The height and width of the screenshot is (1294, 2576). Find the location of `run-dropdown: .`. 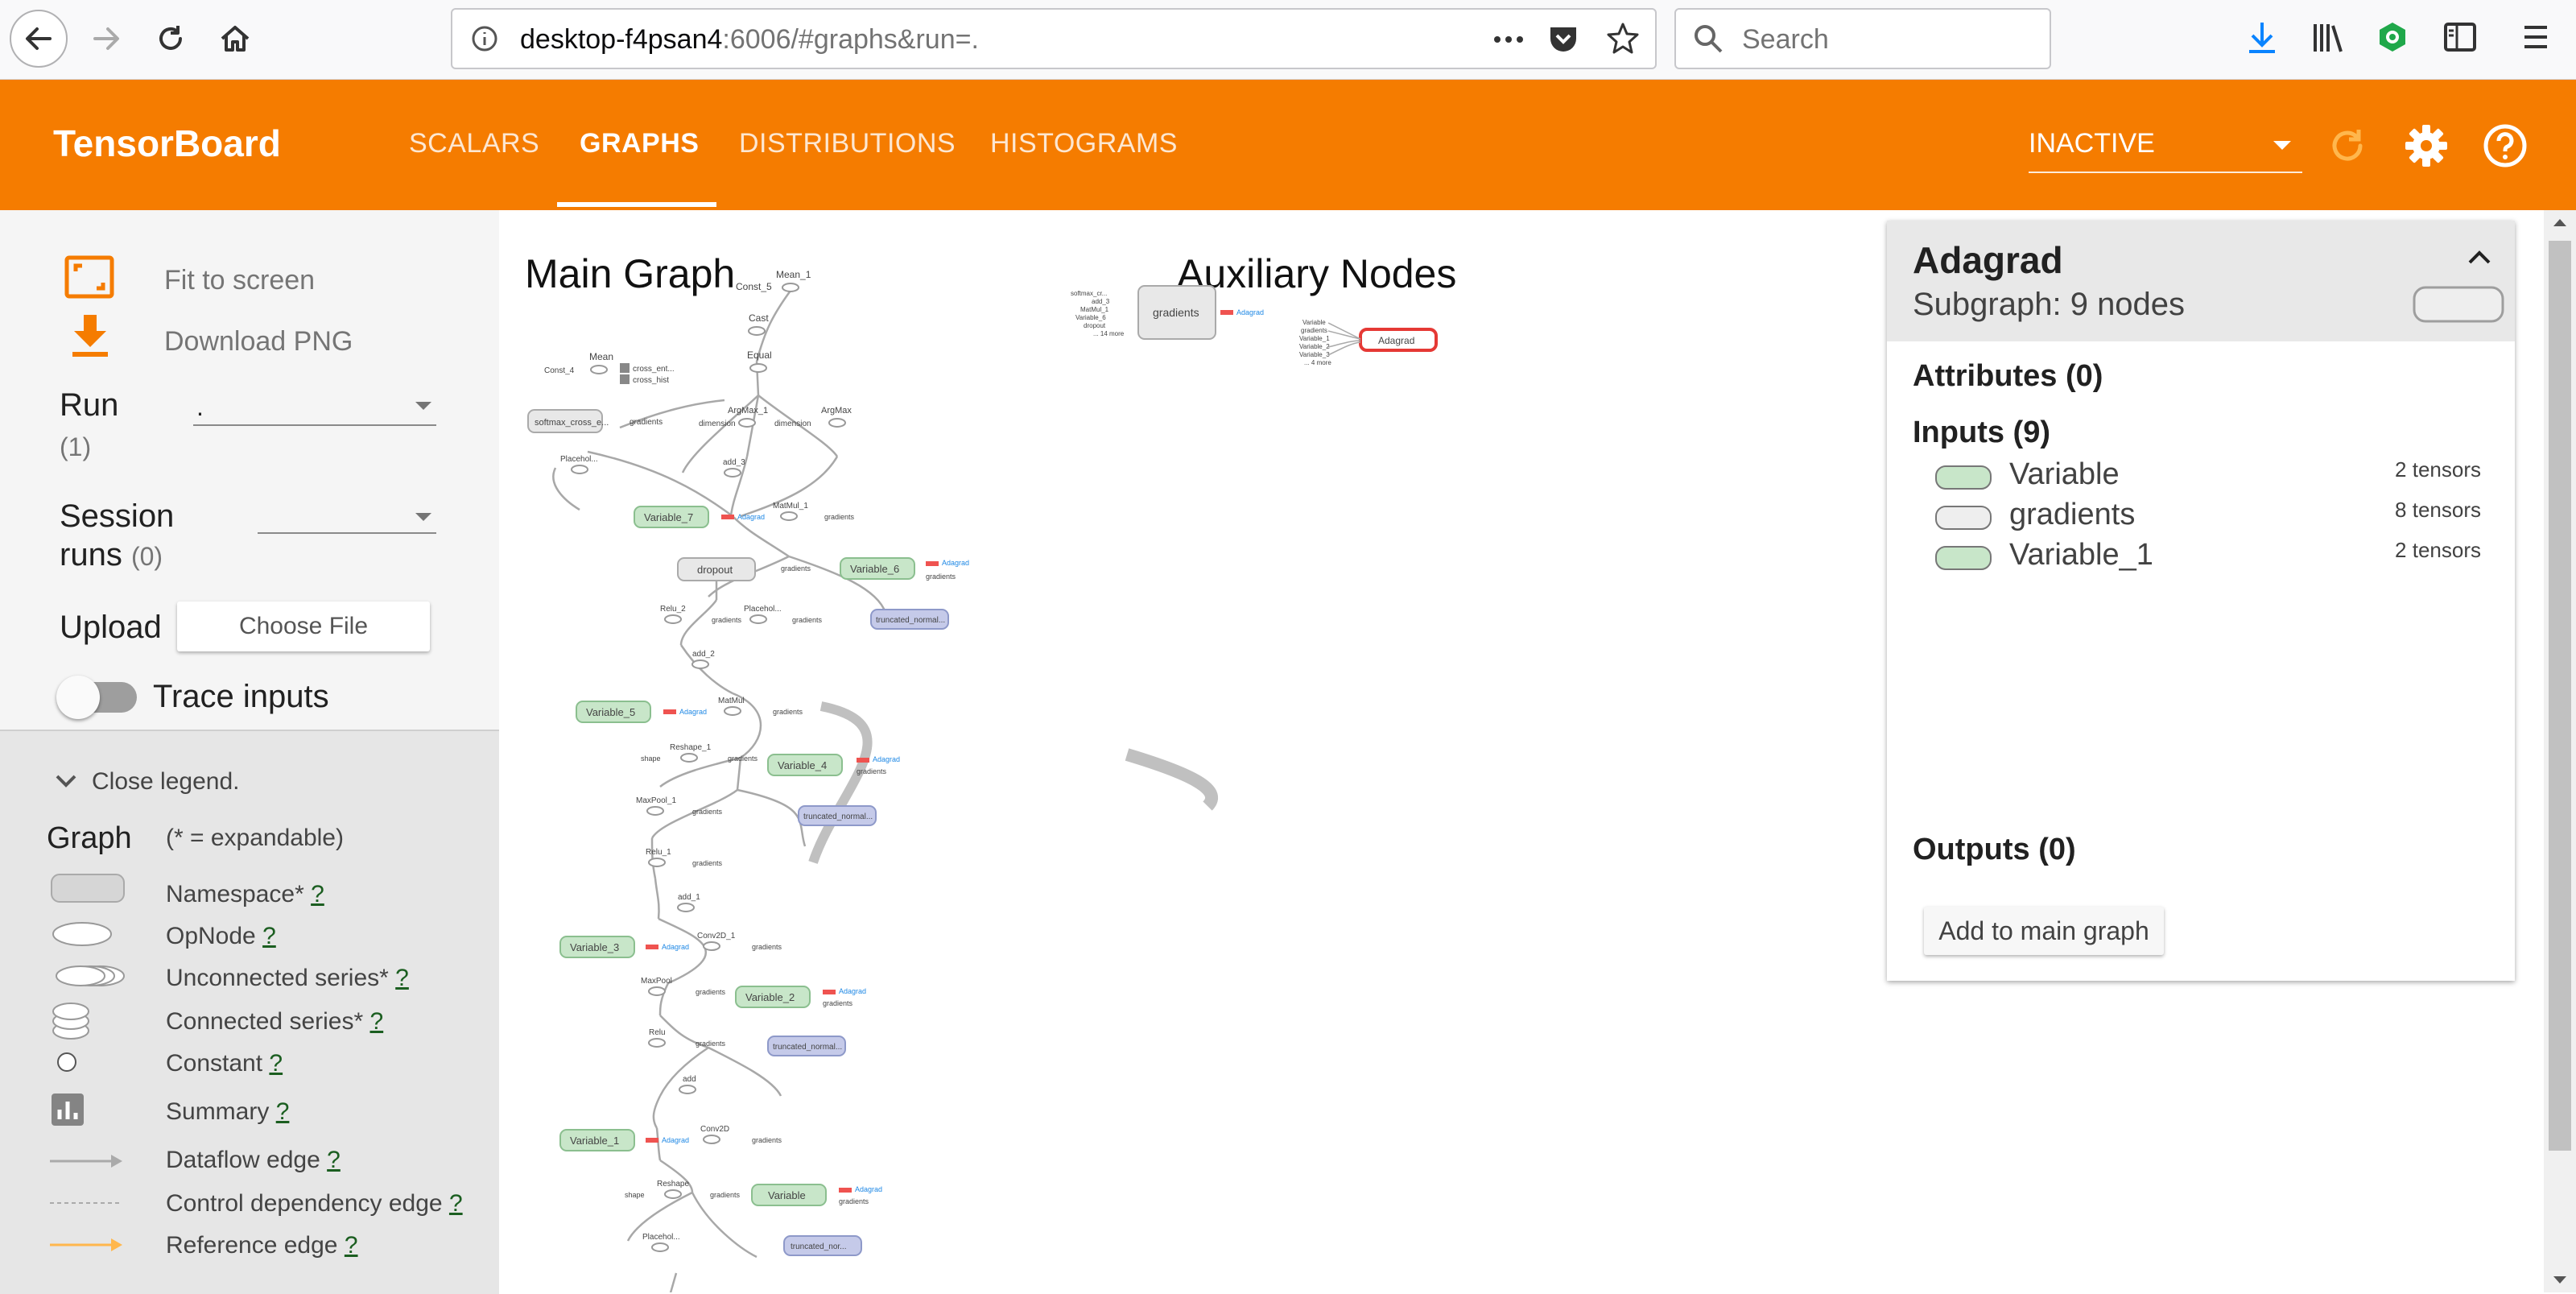

run-dropdown: . is located at coordinates (314, 409).